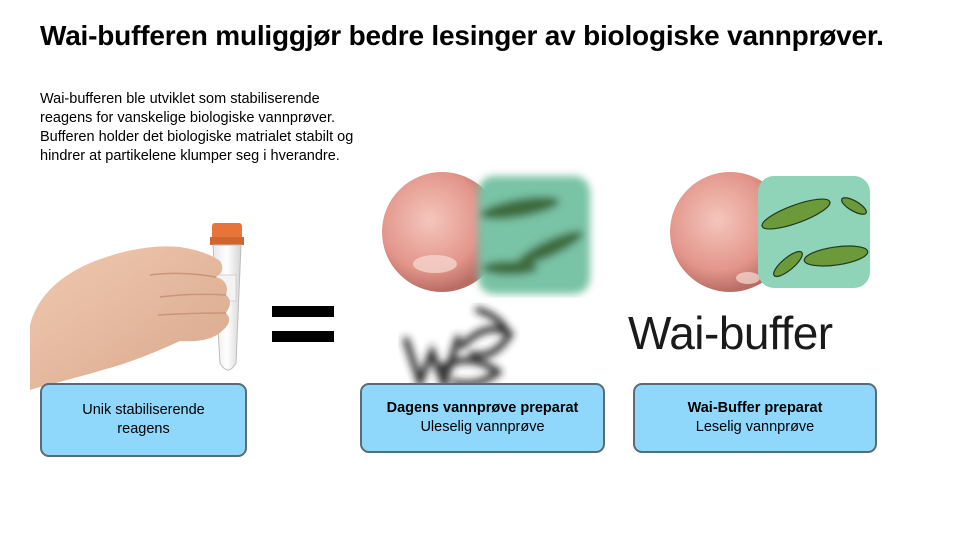  I want to click on wai-sample-title: Wai-Buffer preparat, so click(755, 408).